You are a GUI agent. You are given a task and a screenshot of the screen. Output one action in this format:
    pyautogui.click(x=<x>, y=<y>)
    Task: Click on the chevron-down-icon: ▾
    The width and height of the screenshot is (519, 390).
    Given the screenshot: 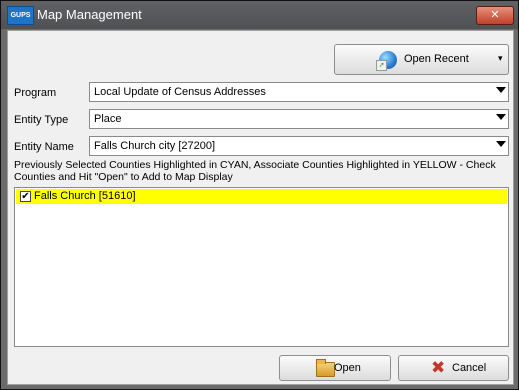 What is the action you would take?
    pyautogui.click(x=500, y=58)
    